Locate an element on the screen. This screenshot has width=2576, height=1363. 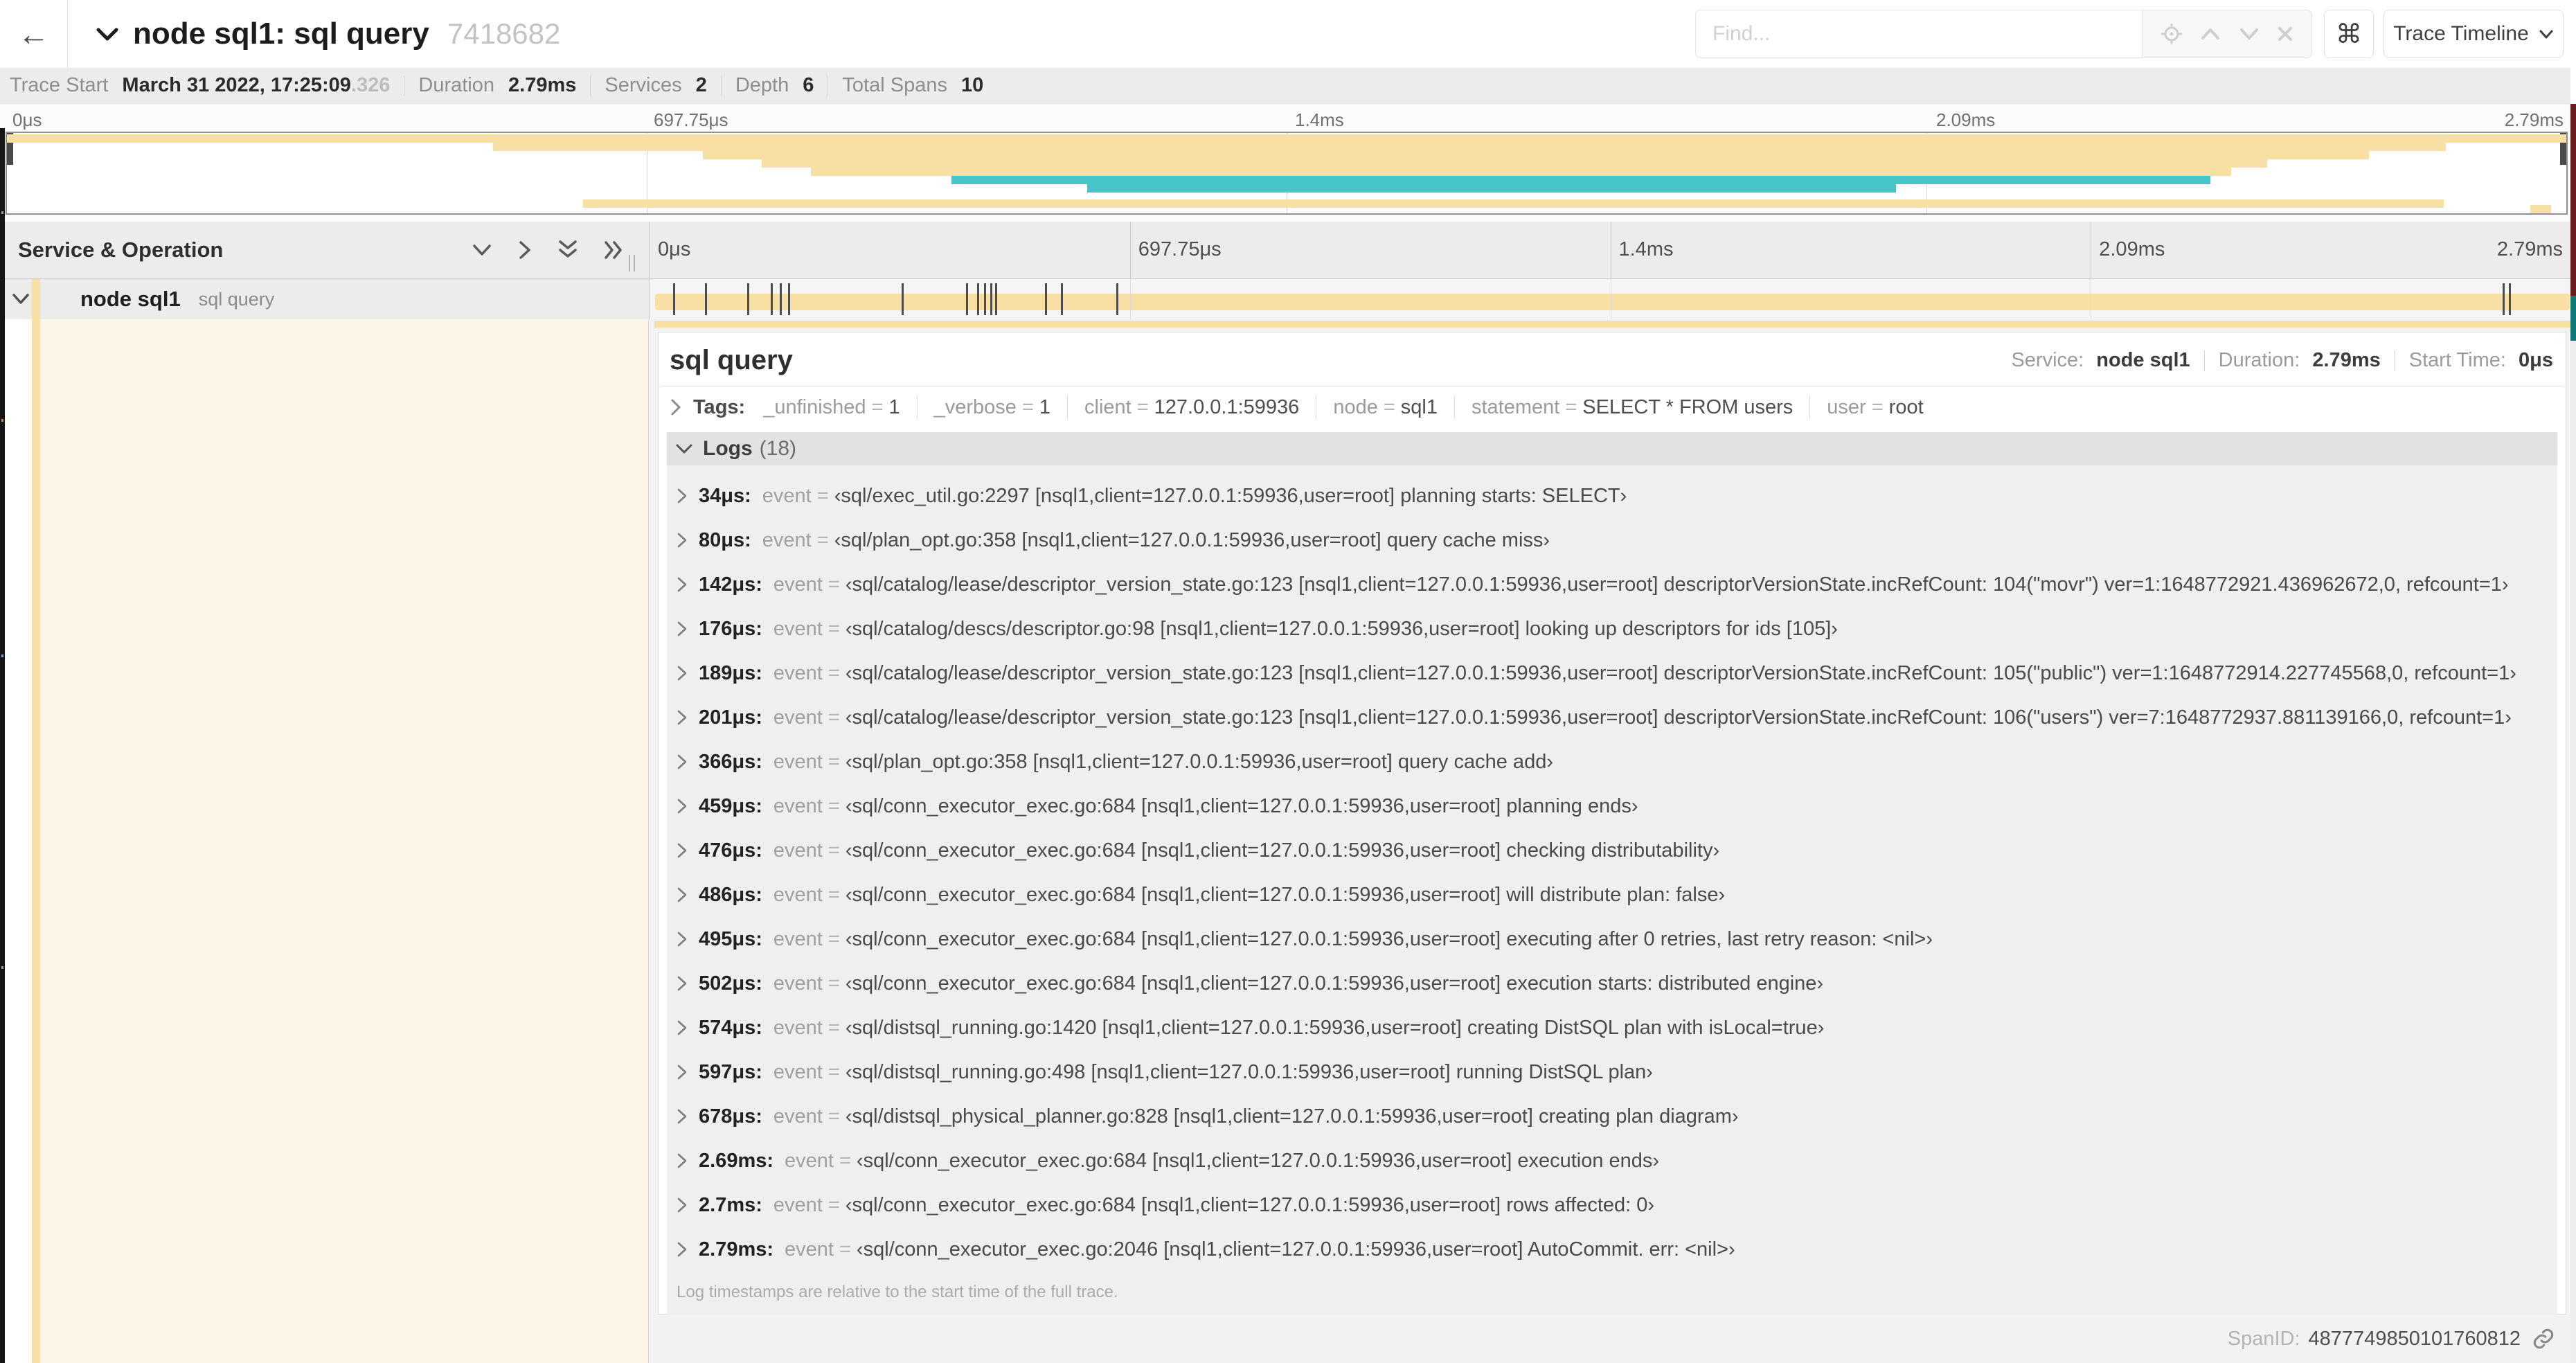
trace-stat-suffix: .326 is located at coordinates (371, 85).